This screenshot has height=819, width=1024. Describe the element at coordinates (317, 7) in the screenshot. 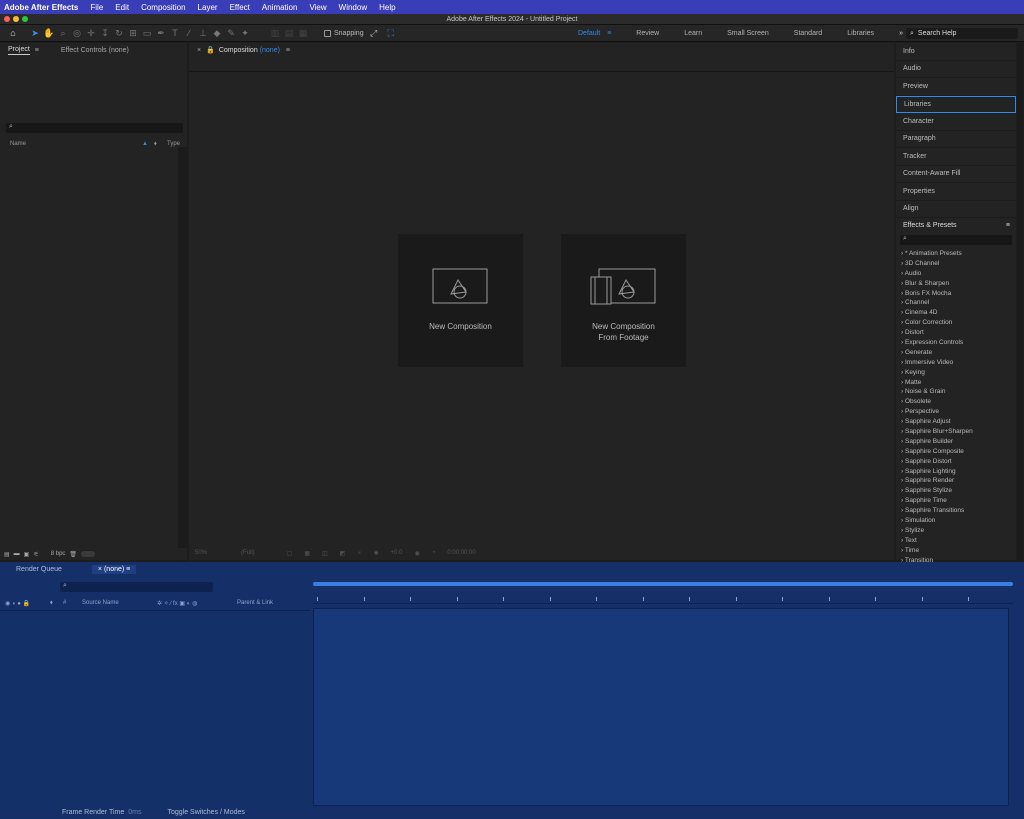

I see `menu-view: View` at that location.